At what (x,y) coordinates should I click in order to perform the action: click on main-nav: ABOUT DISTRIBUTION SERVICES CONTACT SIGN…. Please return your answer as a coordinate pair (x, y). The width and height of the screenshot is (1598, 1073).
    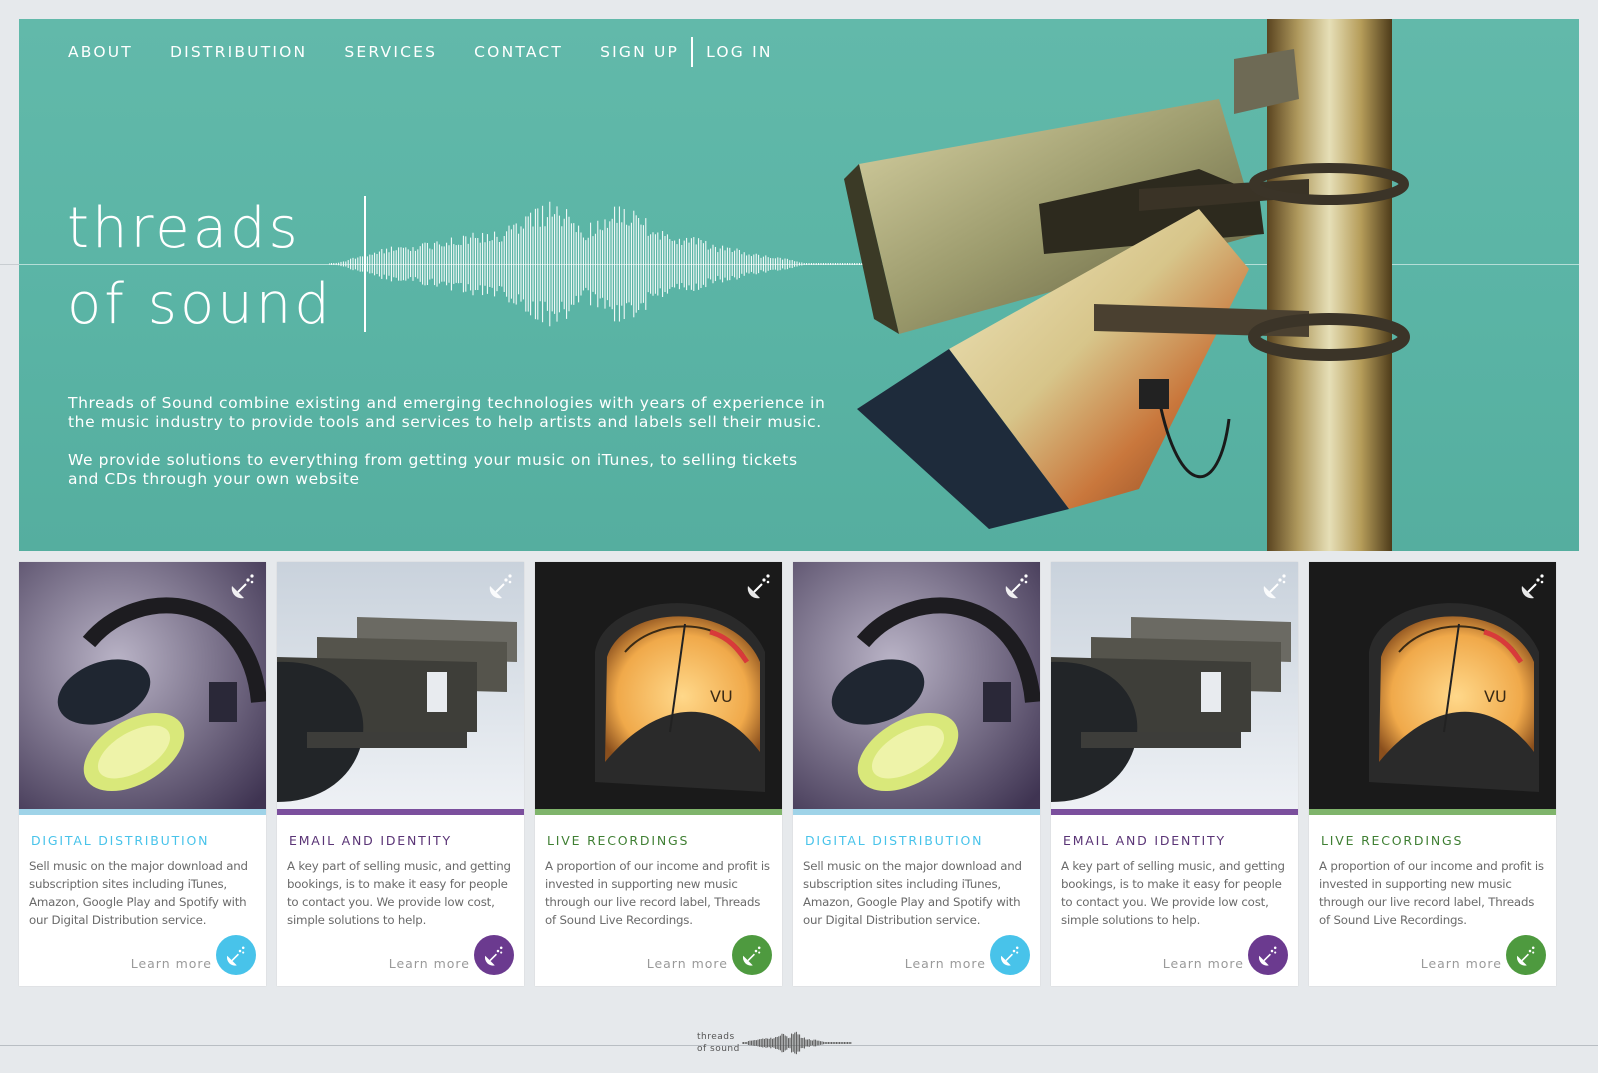
    Looking at the image, I should click on (439, 52).